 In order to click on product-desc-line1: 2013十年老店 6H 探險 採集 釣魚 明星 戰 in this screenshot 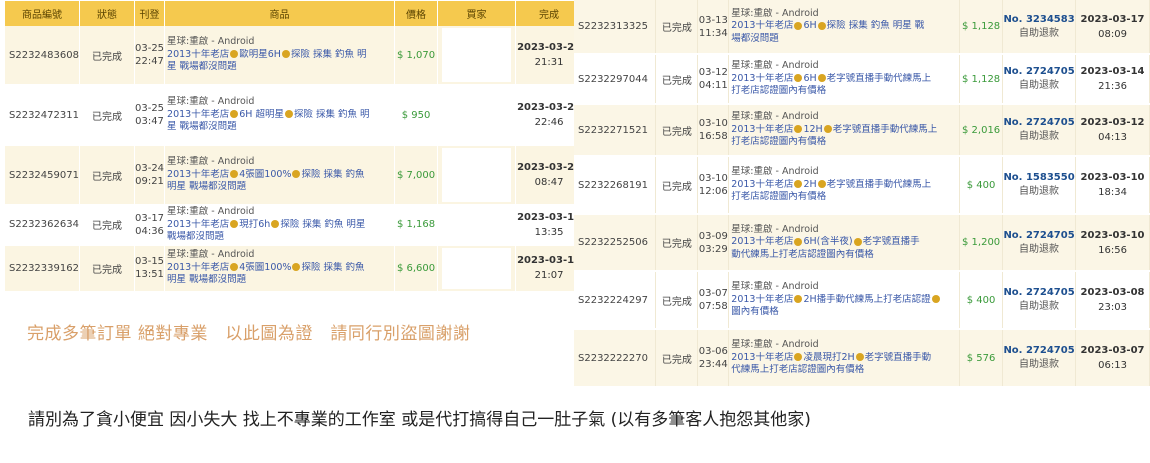, I will do `click(844, 26)`.